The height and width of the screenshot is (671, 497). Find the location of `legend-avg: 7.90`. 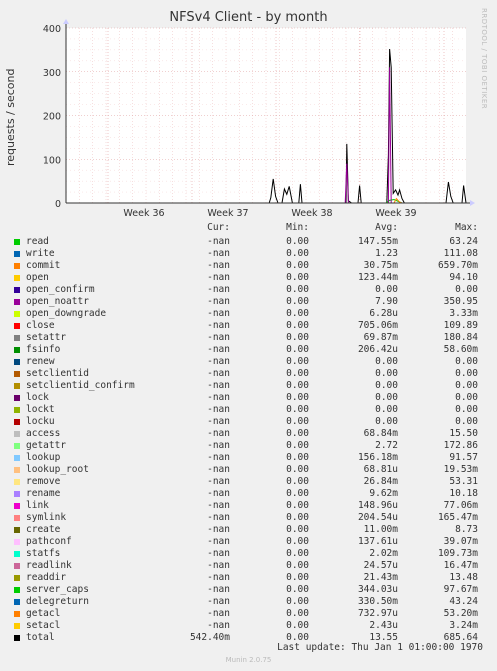

legend-avg: 7.90 is located at coordinates (386, 301).